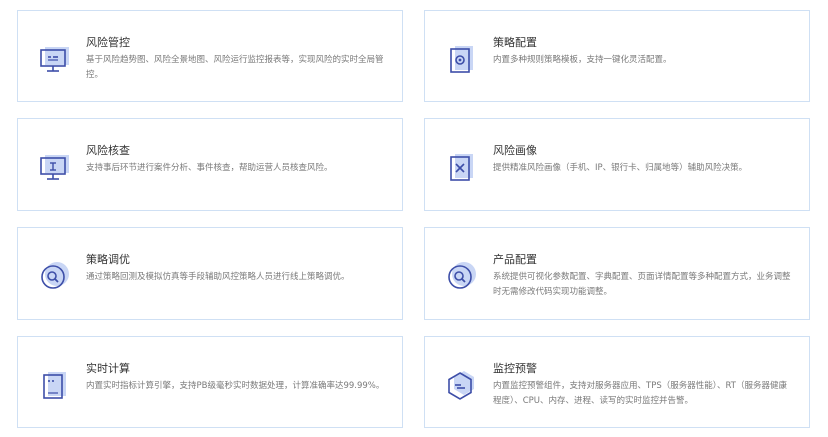  Describe the element at coordinates (235, 386) in the screenshot. I see `card-description: 内置实时指标计算引擎，支持PB级毫秒实时数据处理，计算准确率达99.99%。` at that location.